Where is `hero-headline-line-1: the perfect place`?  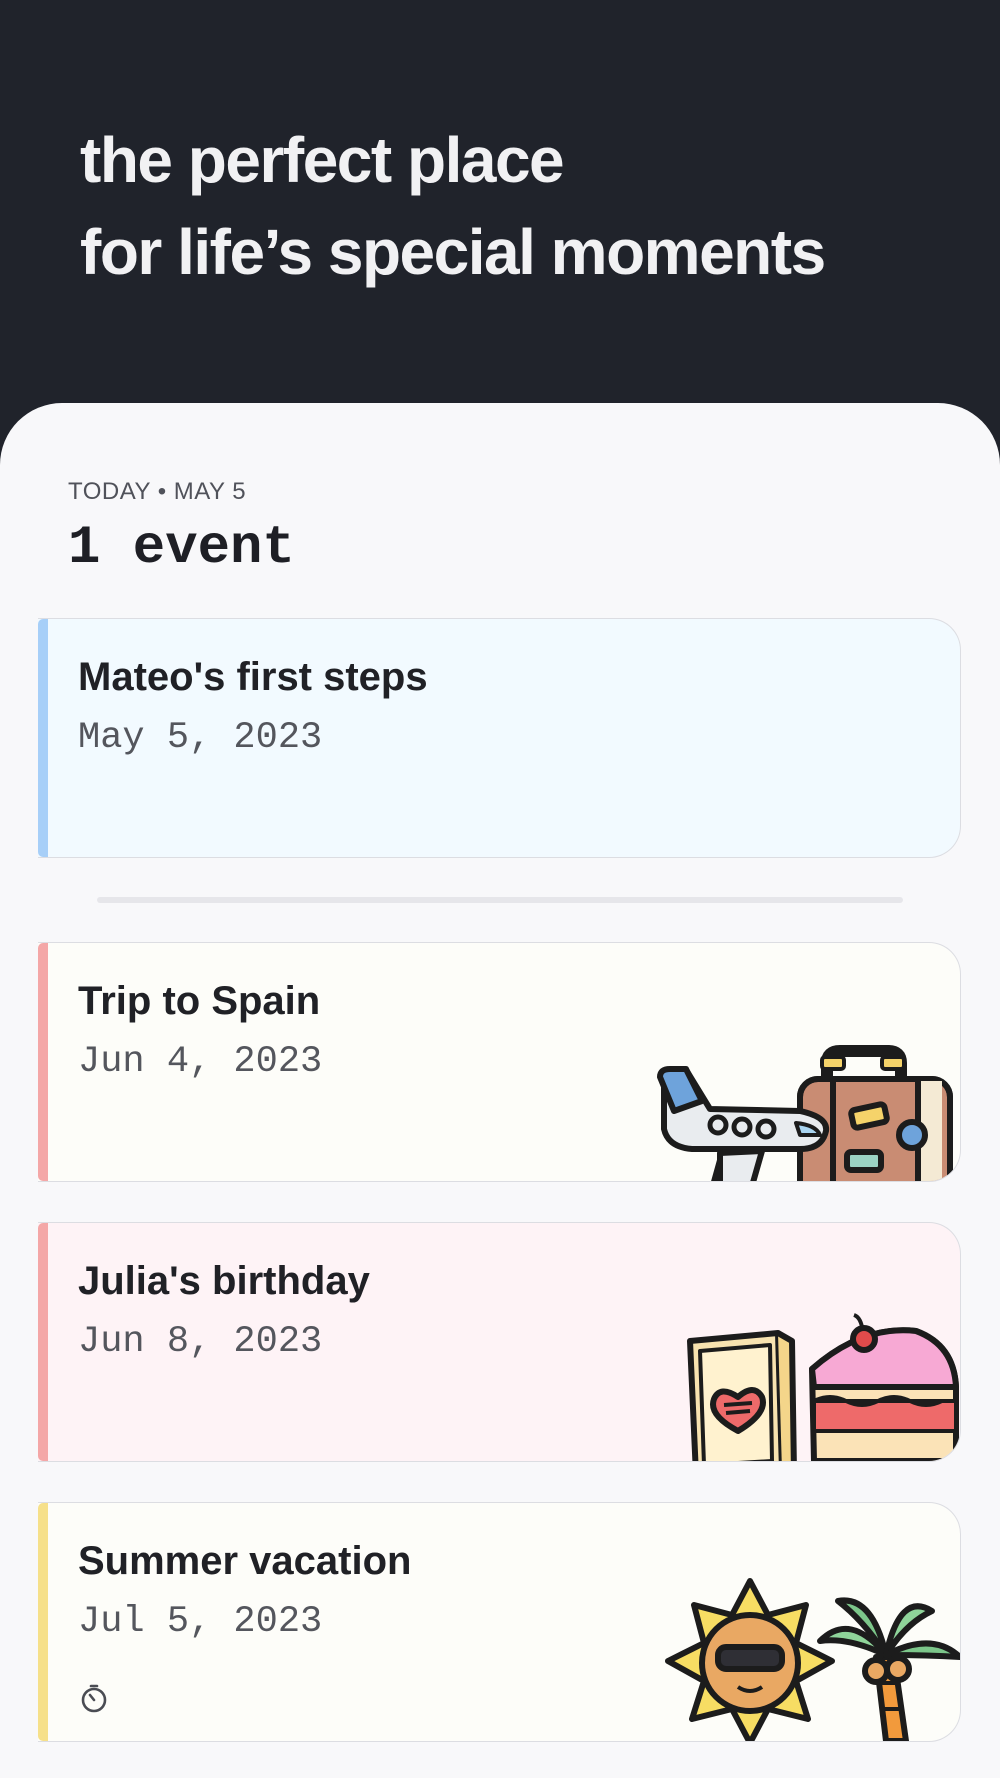
hero-headline-line-1: the perfect place is located at coordinates (322, 160).